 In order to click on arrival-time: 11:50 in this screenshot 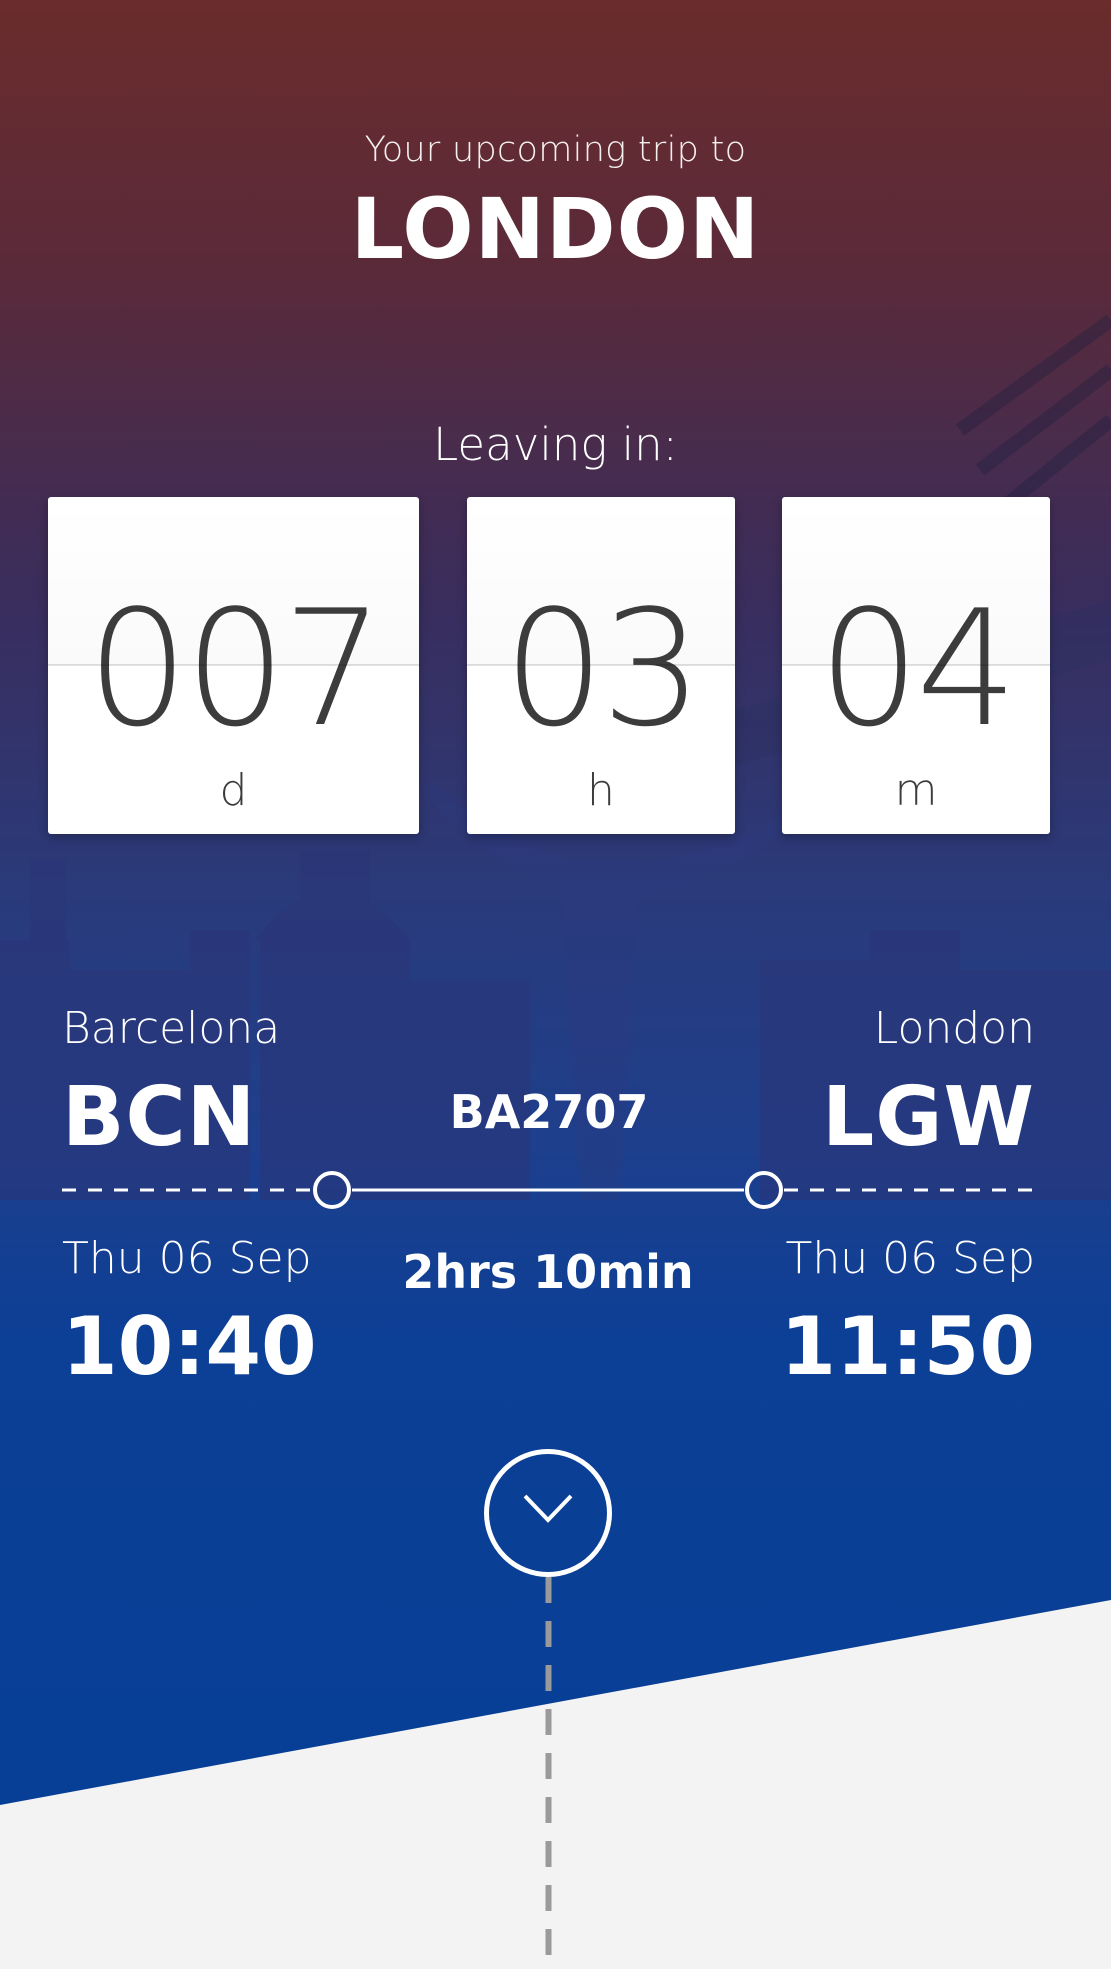, I will do `click(907, 1346)`.